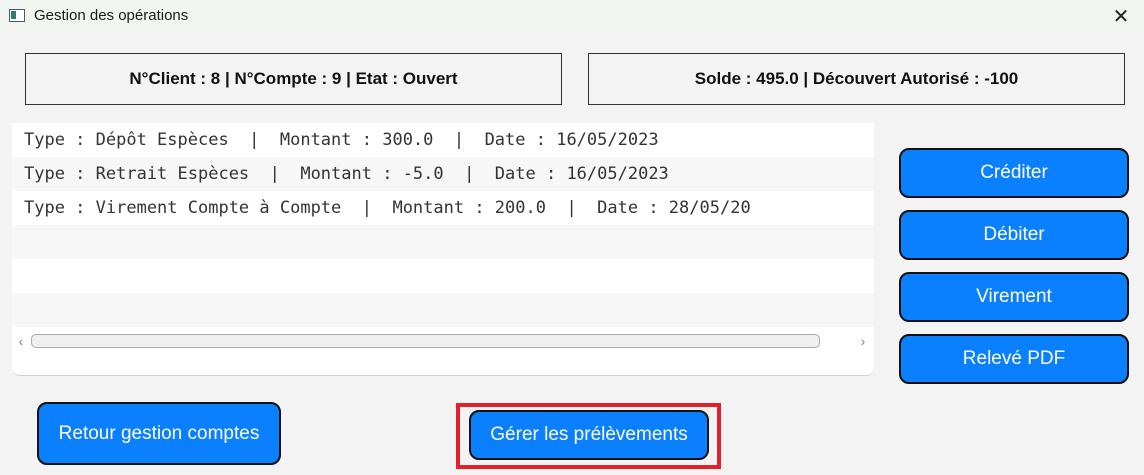 Image resolution: width=1144 pixels, height=475 pixels. I want to click on title-bar: Gestion des opérations ✕, so click(572, 16).